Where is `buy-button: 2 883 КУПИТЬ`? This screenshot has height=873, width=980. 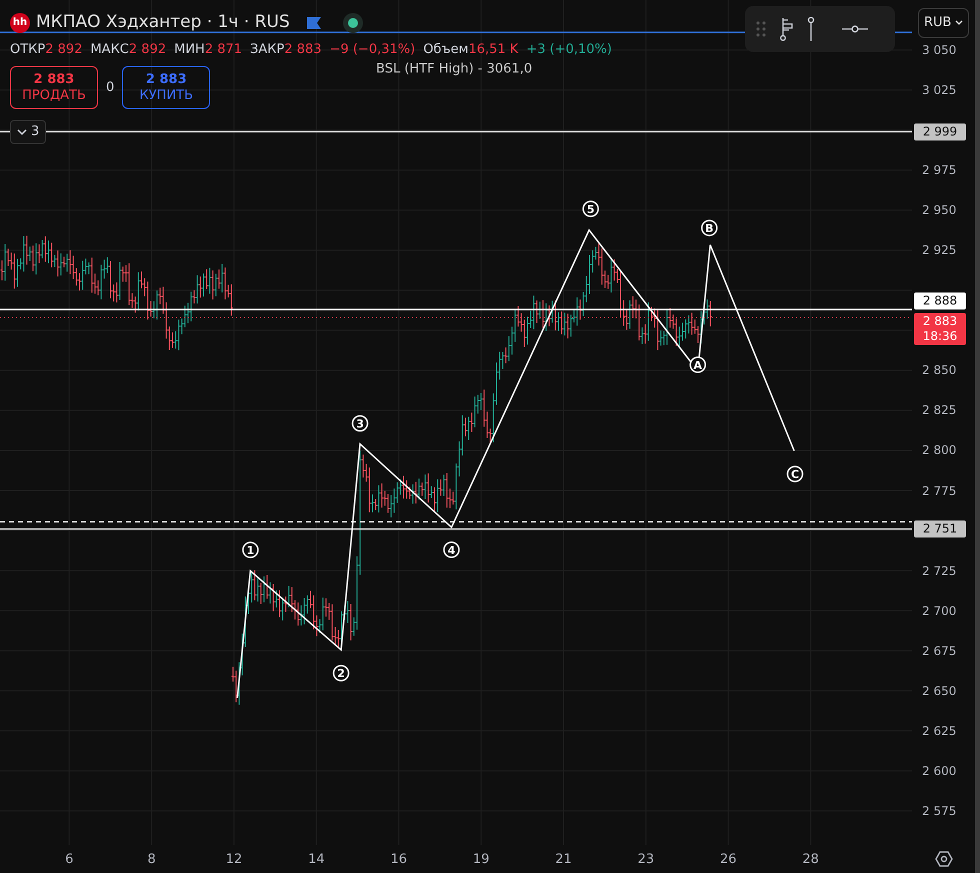 buy-button: 2 883 КУПИТЬ is located at coordinates (166, 87).